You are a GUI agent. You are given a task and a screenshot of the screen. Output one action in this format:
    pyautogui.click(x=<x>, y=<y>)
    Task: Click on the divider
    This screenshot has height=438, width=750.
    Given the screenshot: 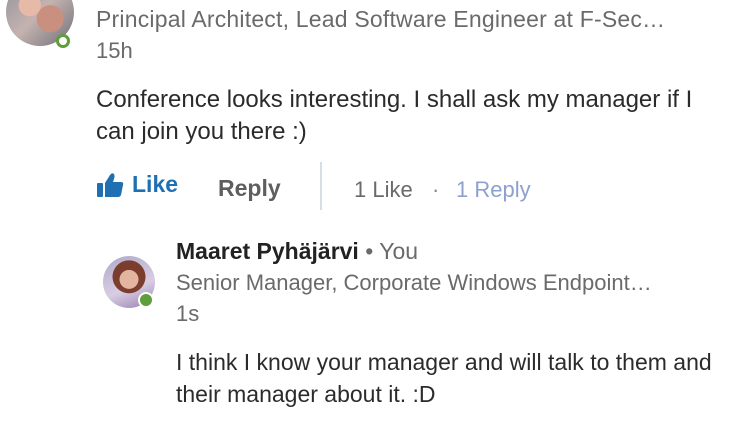 What is the action you would take?
    pyautogui.click(x=321, y=186)
    